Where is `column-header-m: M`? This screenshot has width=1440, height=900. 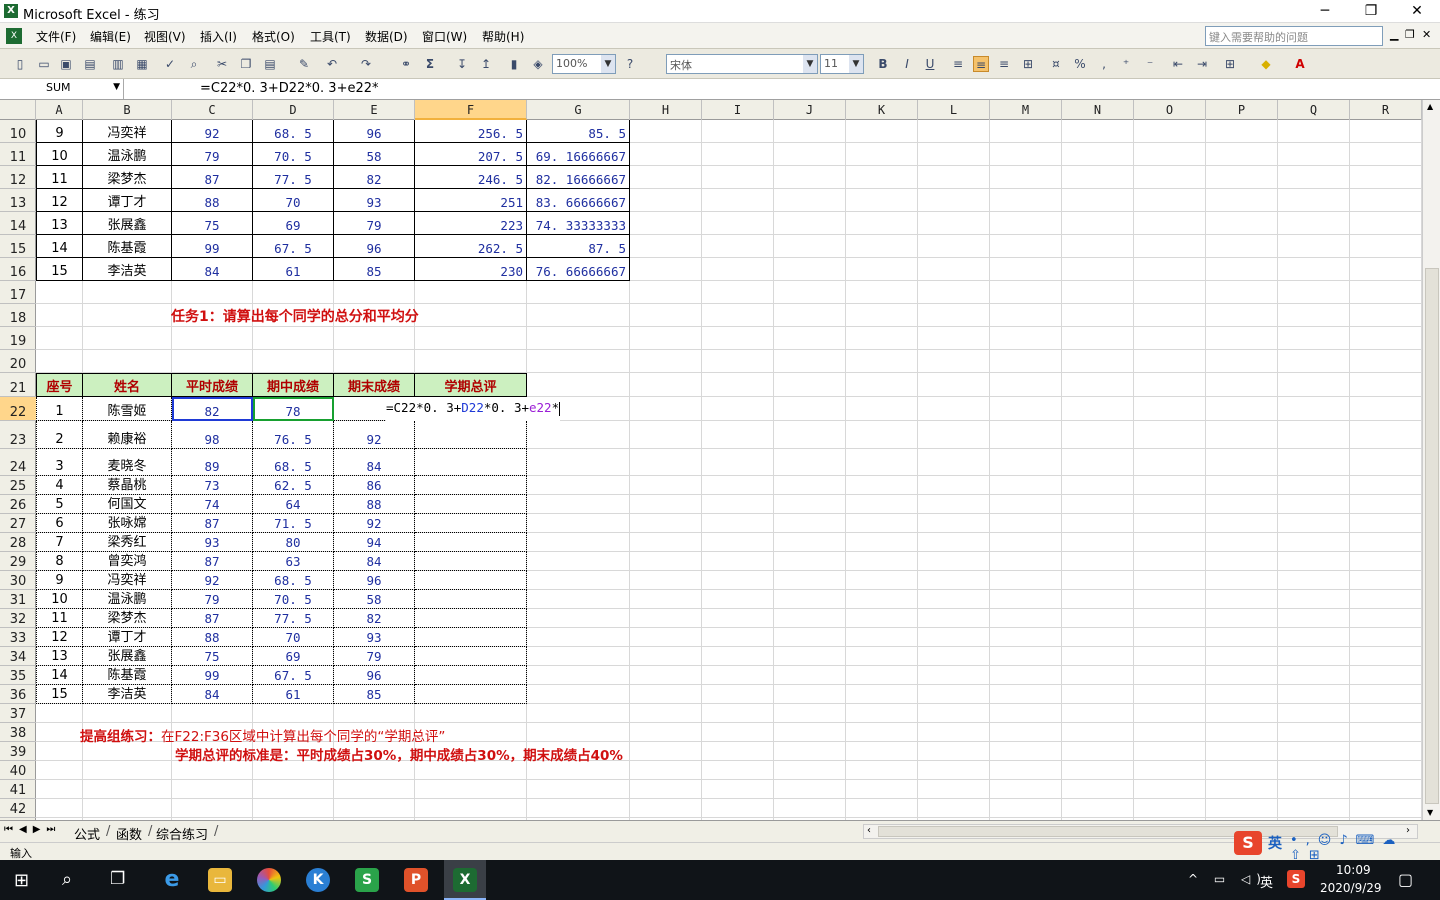
column-header-m: M is located at coordinates (1026, 110).